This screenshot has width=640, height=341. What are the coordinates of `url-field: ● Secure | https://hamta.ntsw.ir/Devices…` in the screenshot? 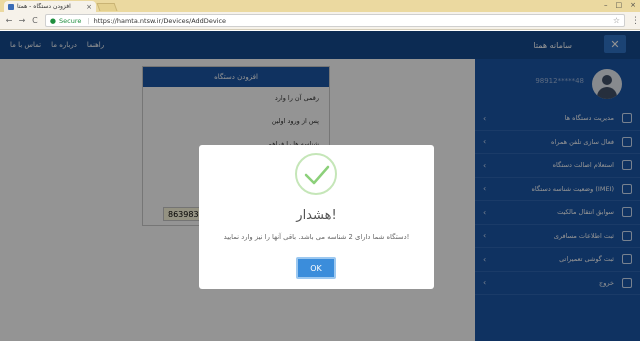 It's located at (334, 20).